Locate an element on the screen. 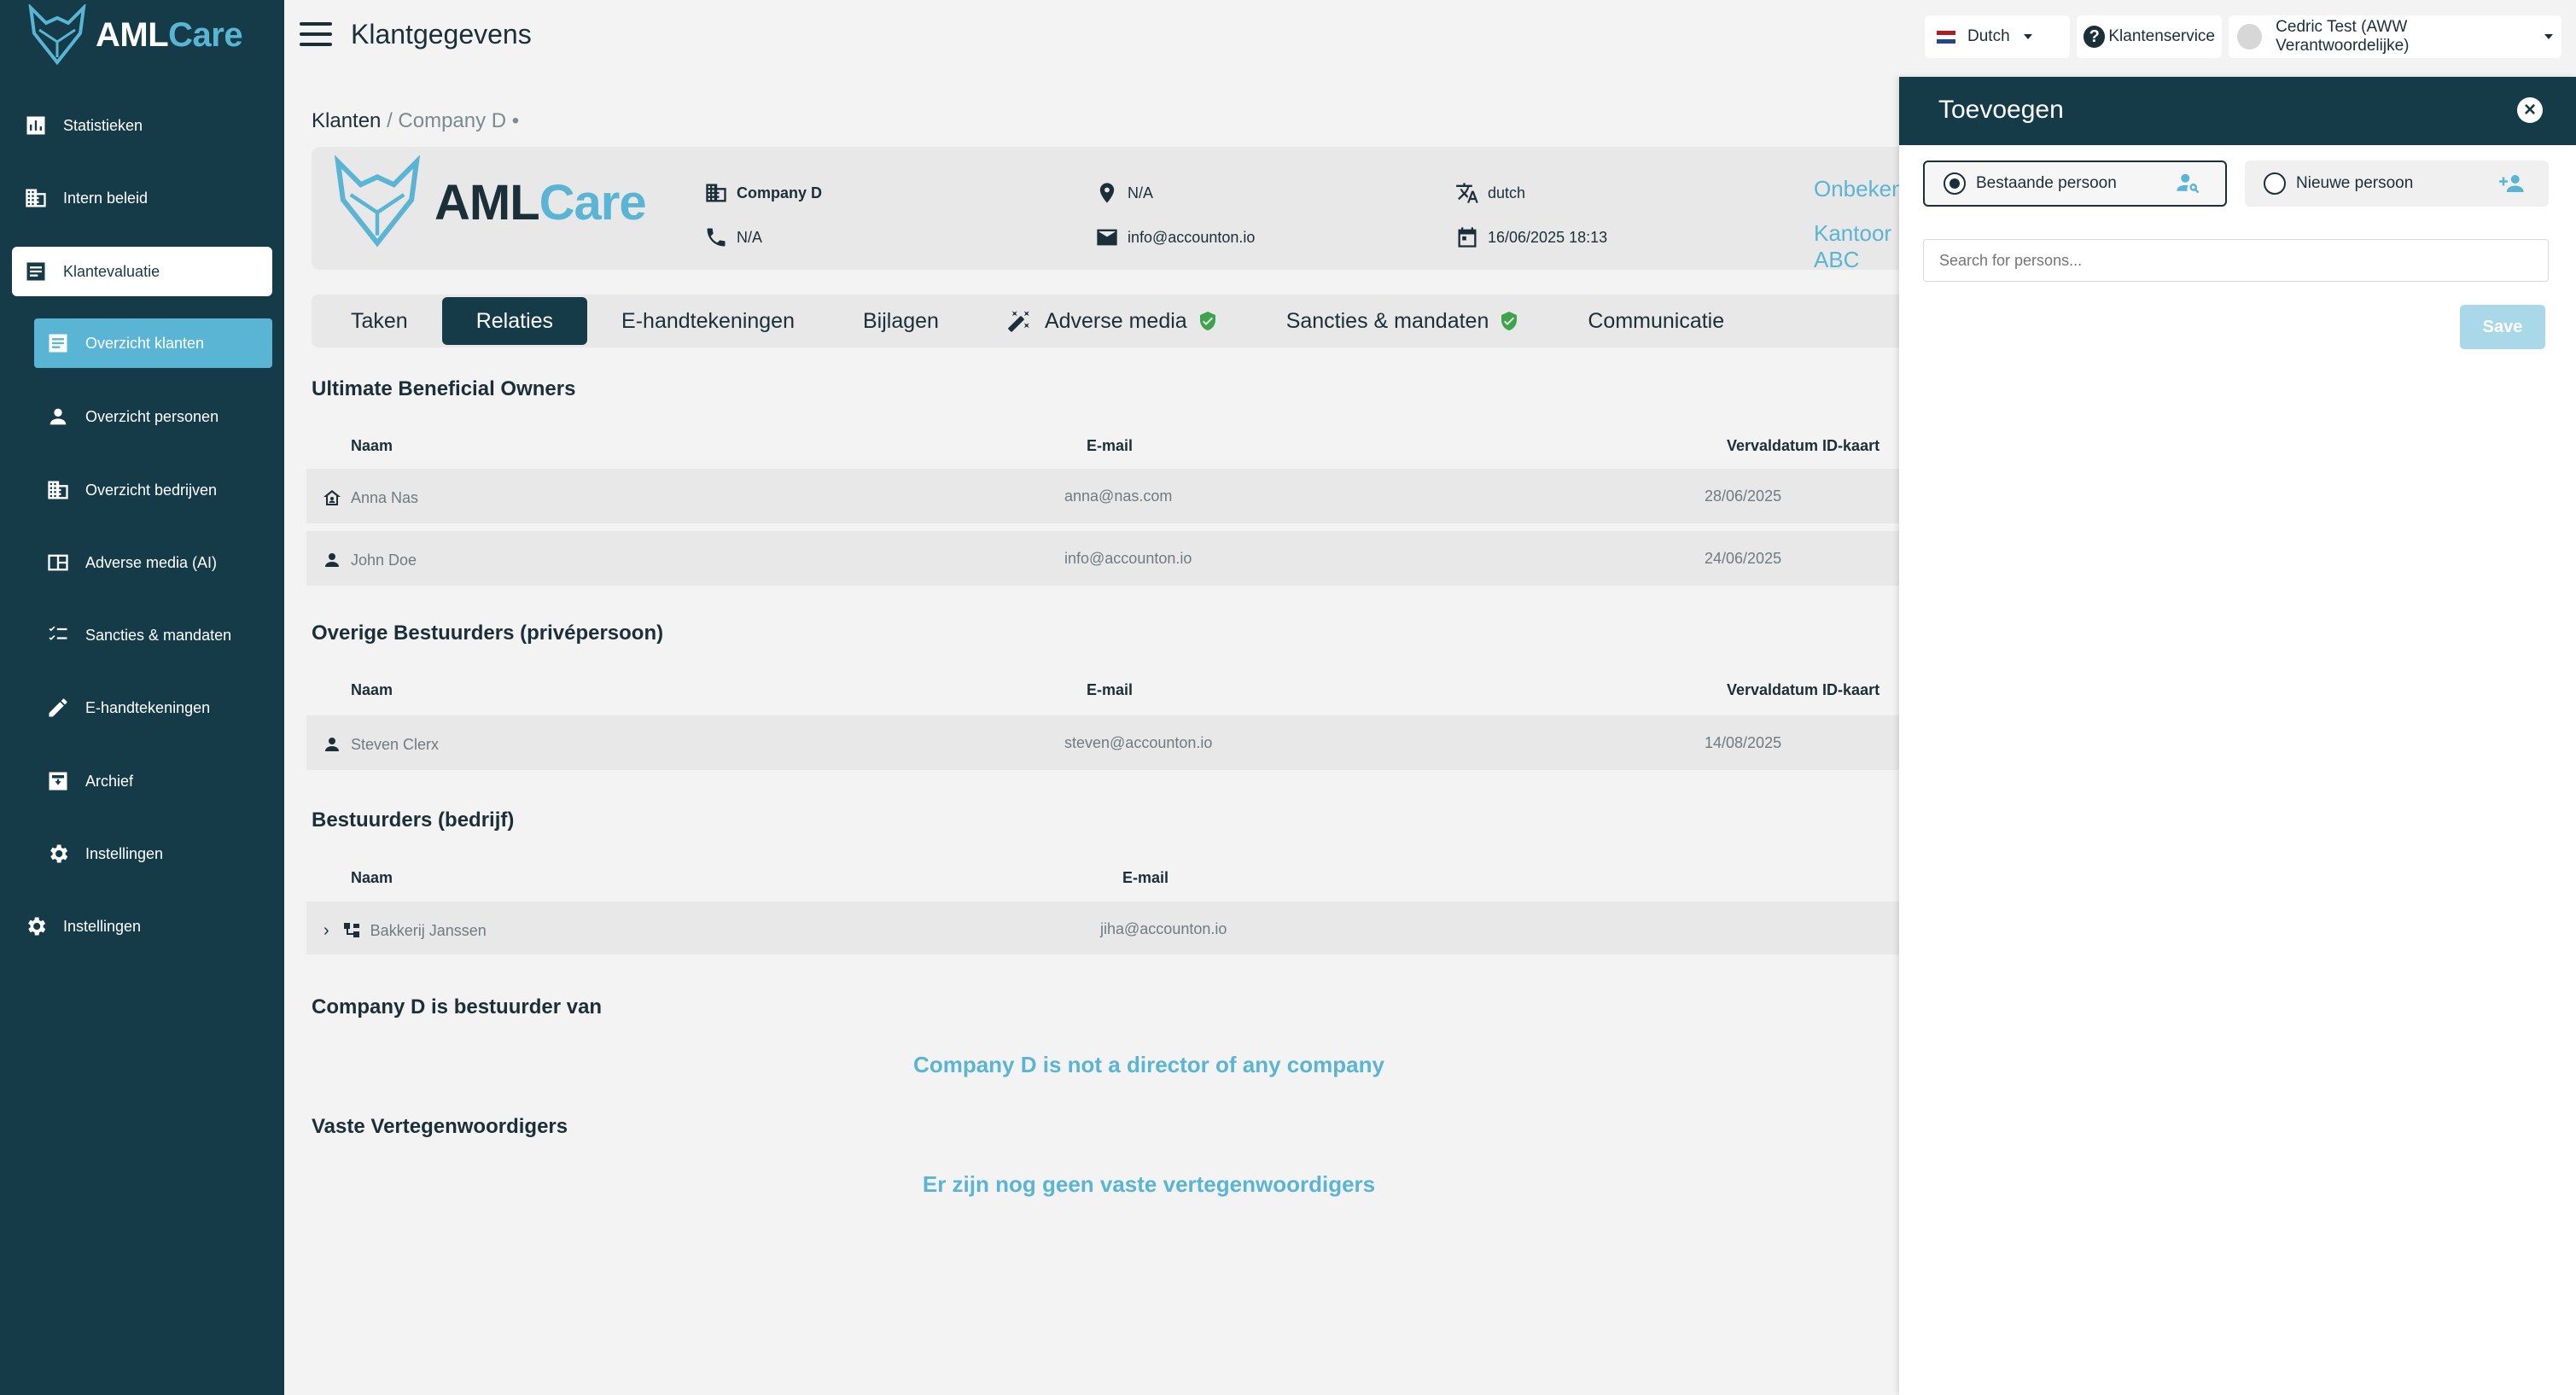  breadcrumb: Klanten / Company D • is located at coordinates (415, 121).